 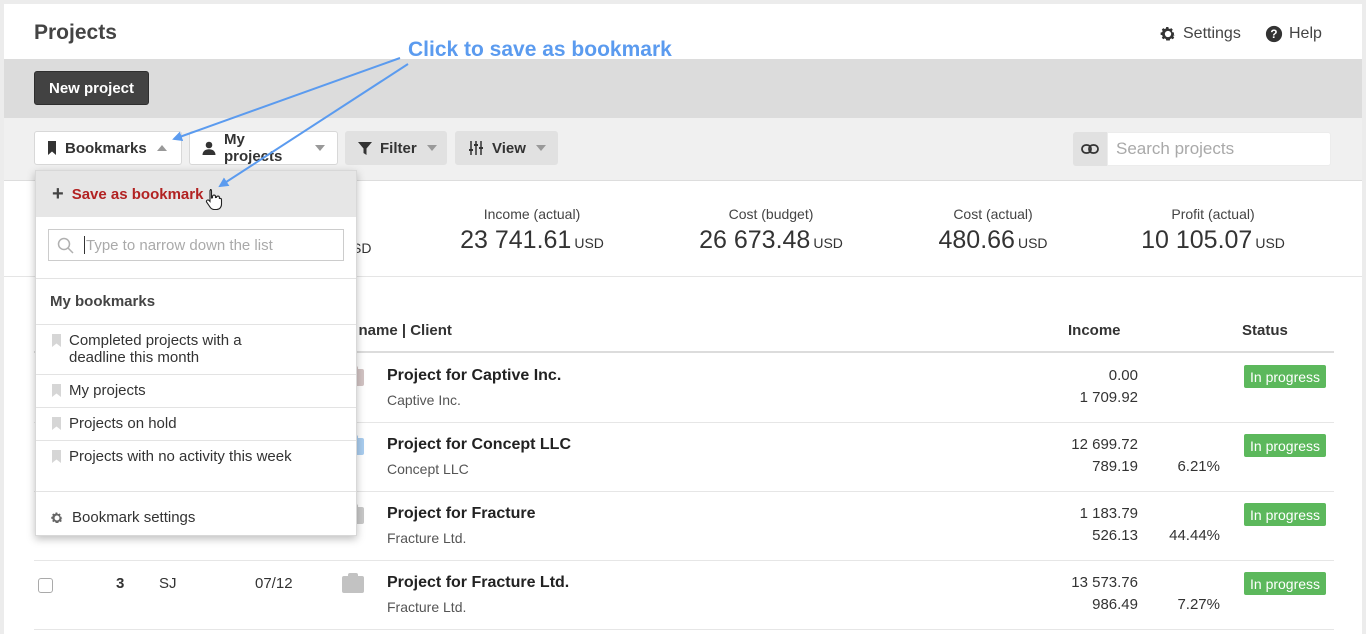 I want to click on stat-value: 23 741.61 USD, so click(x=532, y=240).